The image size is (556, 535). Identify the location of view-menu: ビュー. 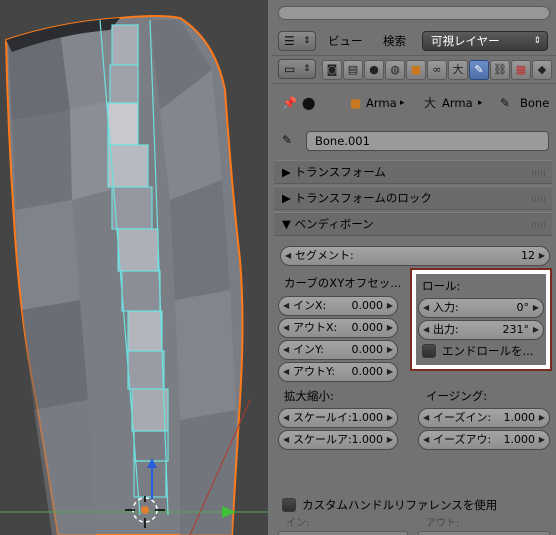
(345, 41).